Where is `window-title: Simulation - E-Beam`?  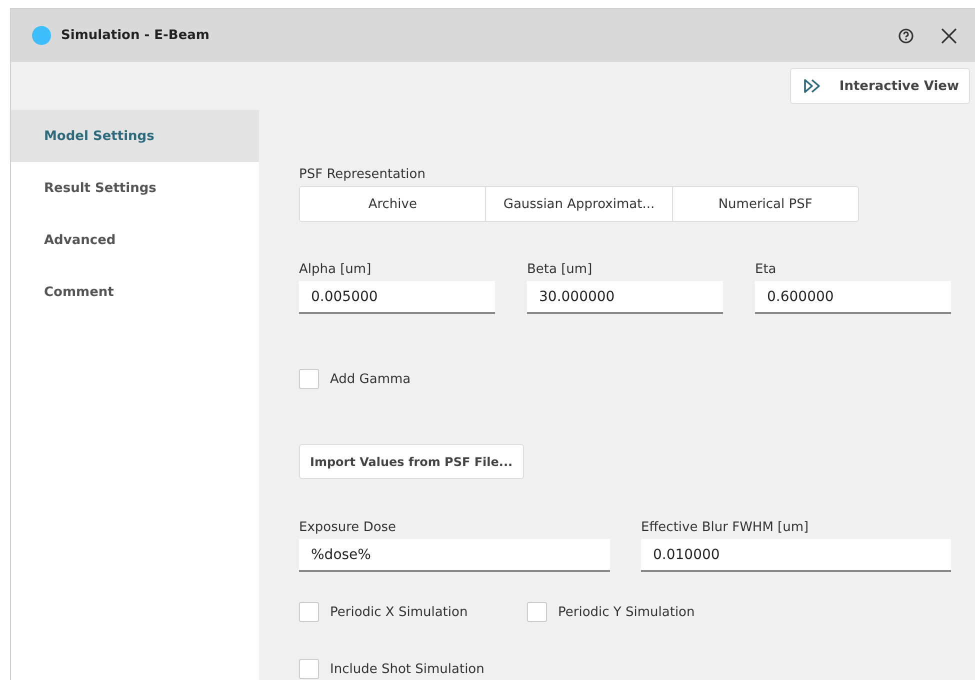
window-title: Simulation - E-Beam is located at coordinates (135, 35).